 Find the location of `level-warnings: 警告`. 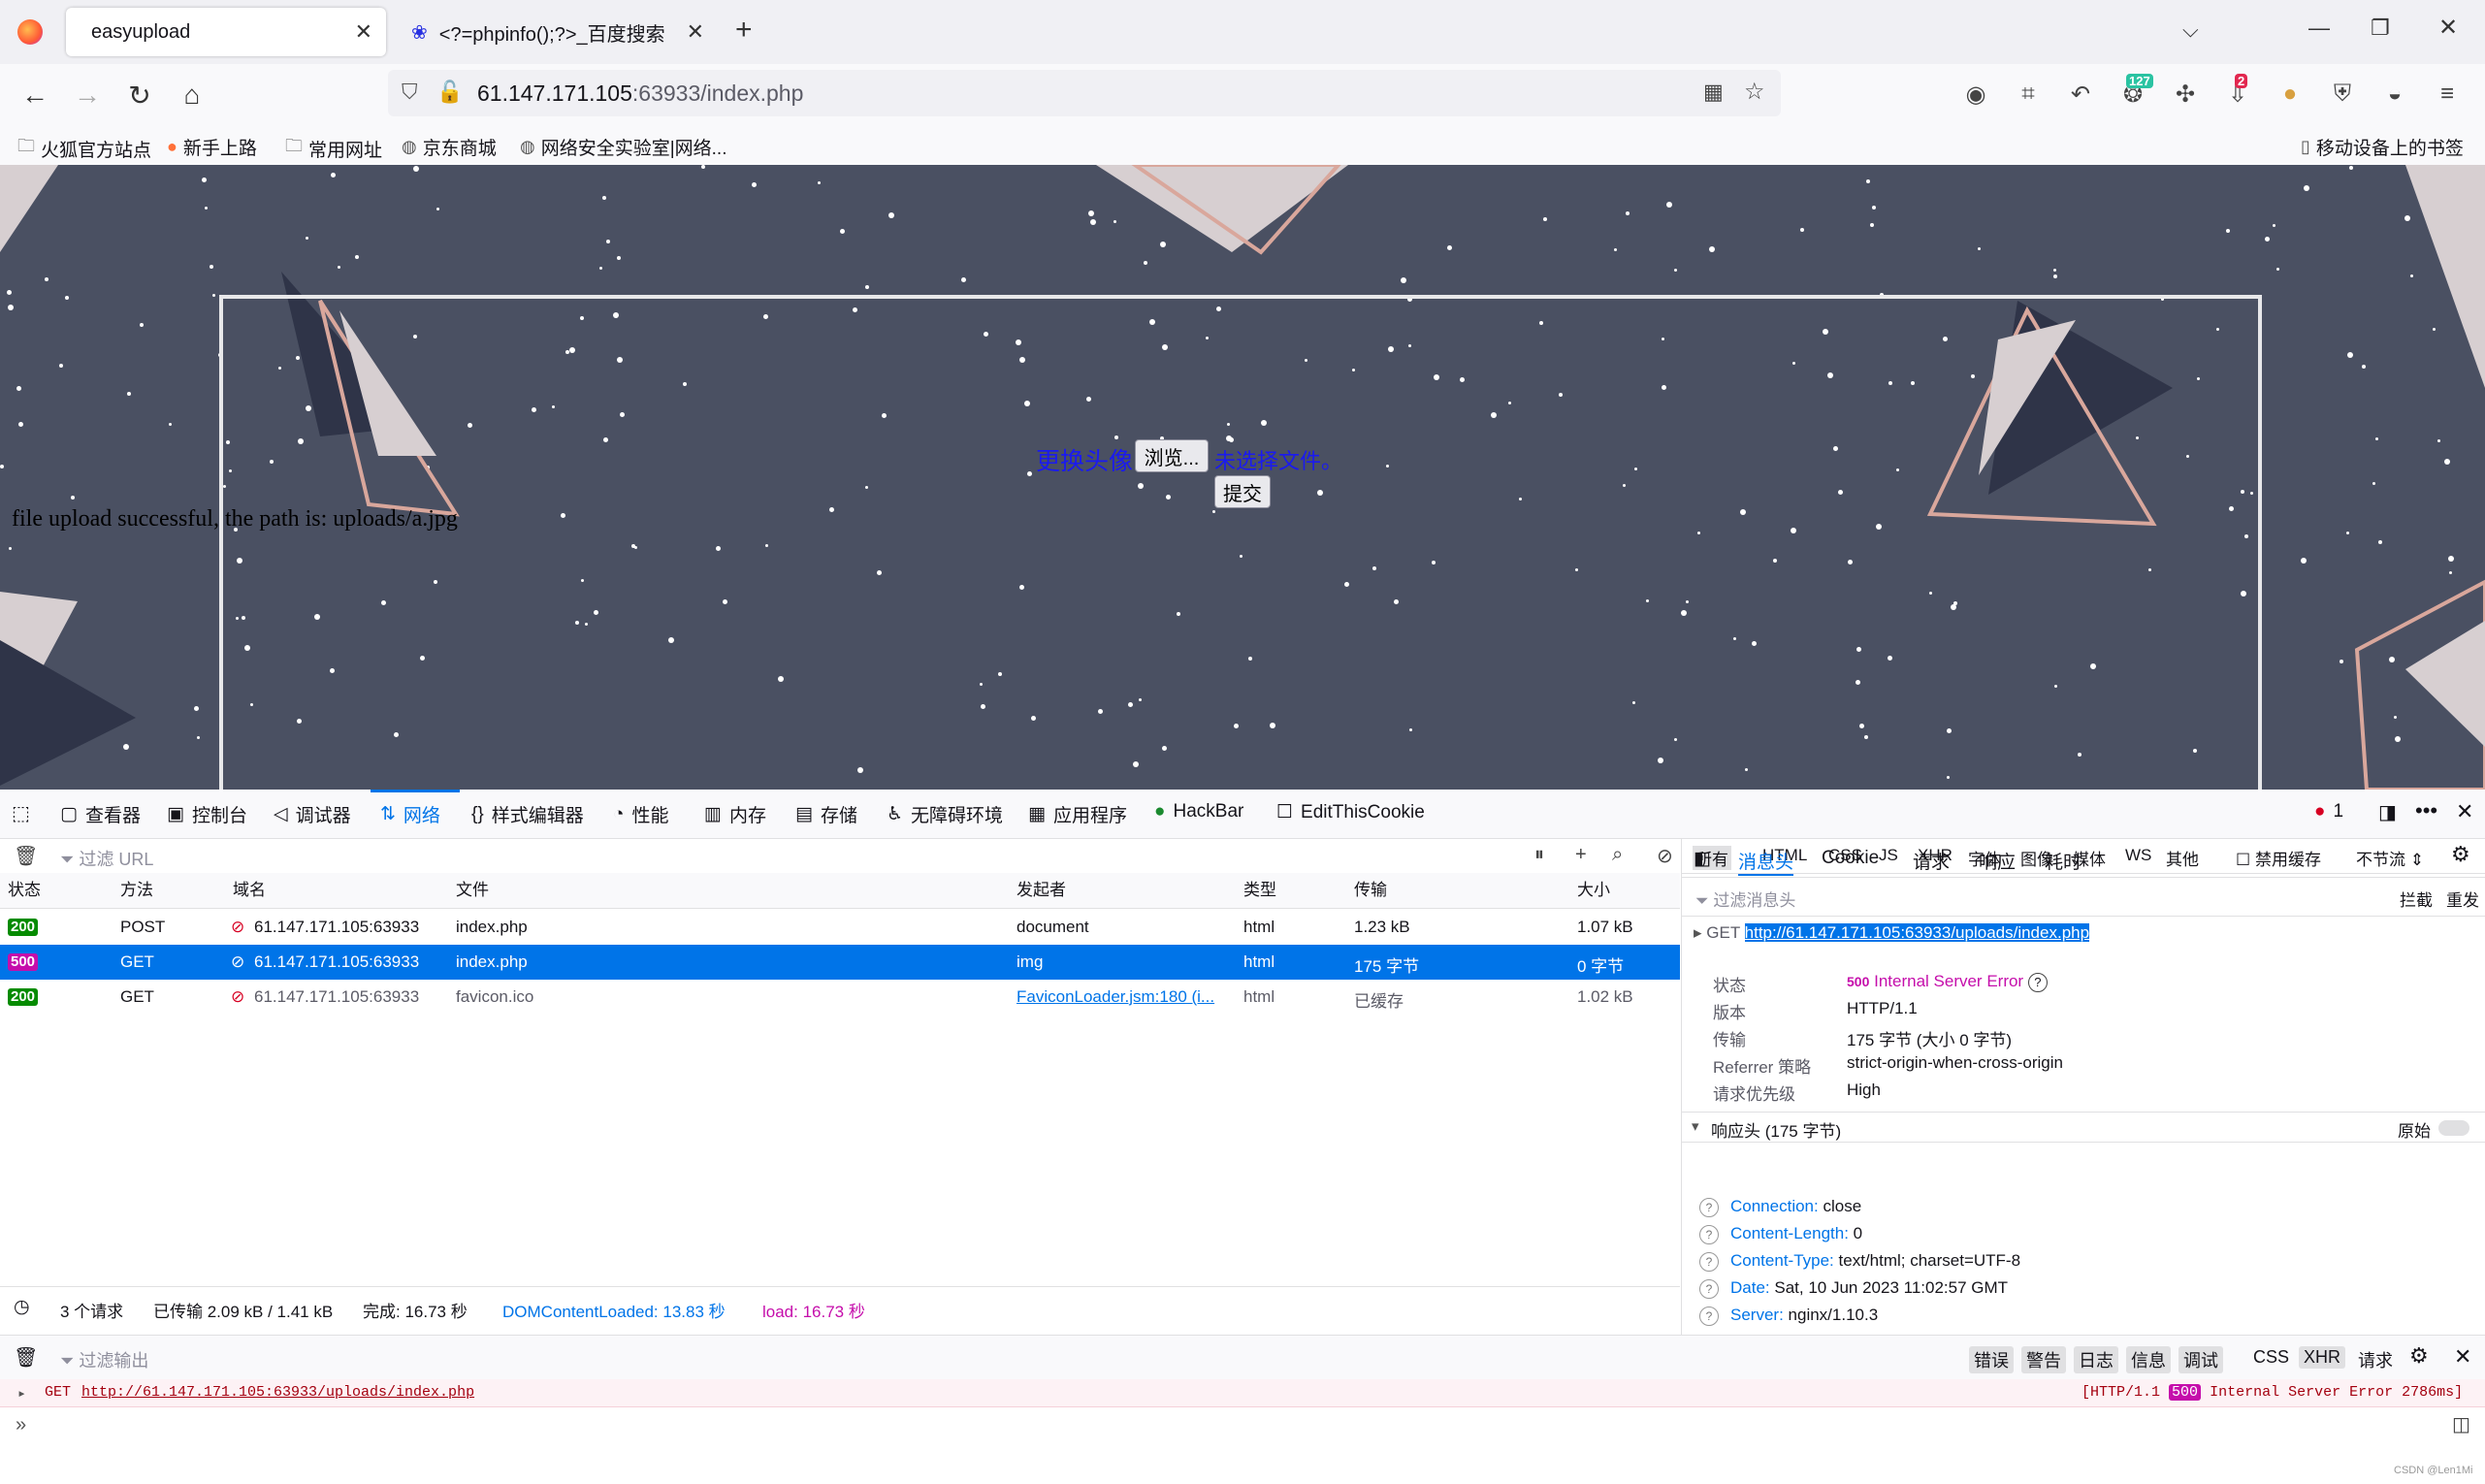

level-warnings: 警告 is located at coordinates (2043, 1359).